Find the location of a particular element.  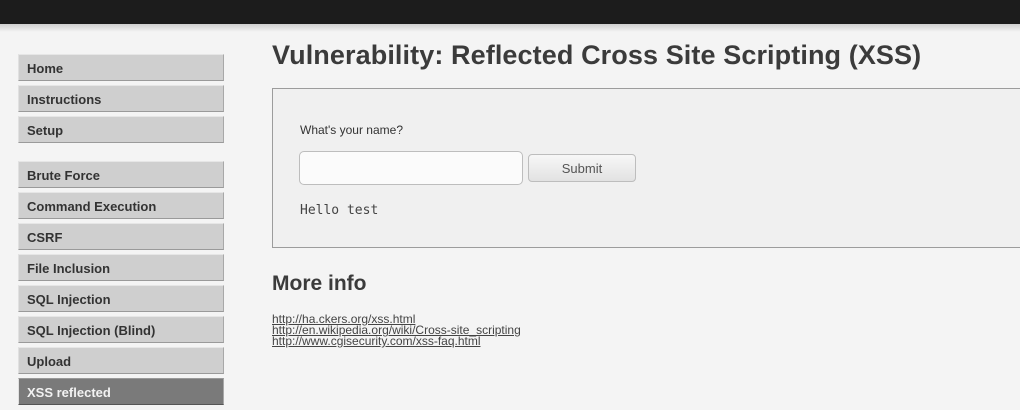

menu-item-sql-injection-blind: SQL Injection (Blind) is located at coordinates (121, 329).